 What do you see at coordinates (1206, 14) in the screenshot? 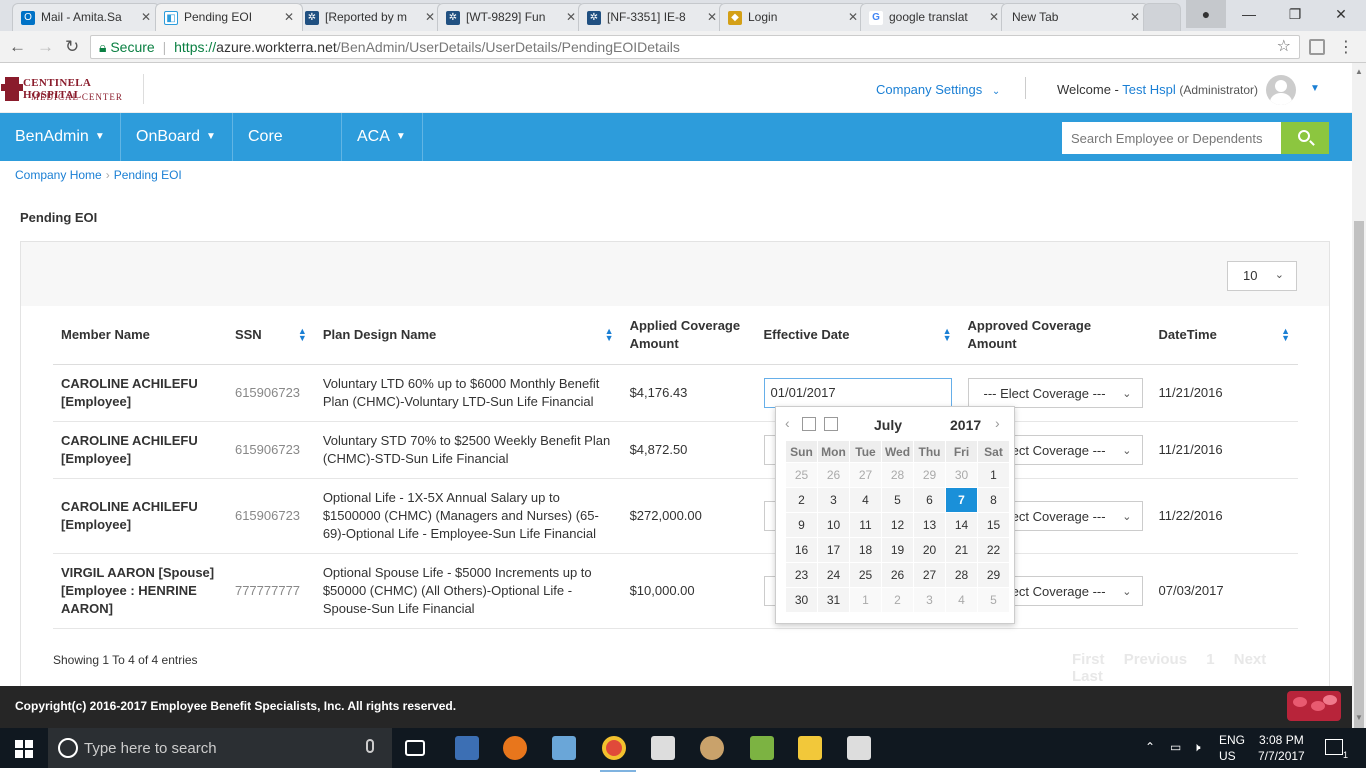
I see `profile-icon: ●` at bounding box center [1206, 14].